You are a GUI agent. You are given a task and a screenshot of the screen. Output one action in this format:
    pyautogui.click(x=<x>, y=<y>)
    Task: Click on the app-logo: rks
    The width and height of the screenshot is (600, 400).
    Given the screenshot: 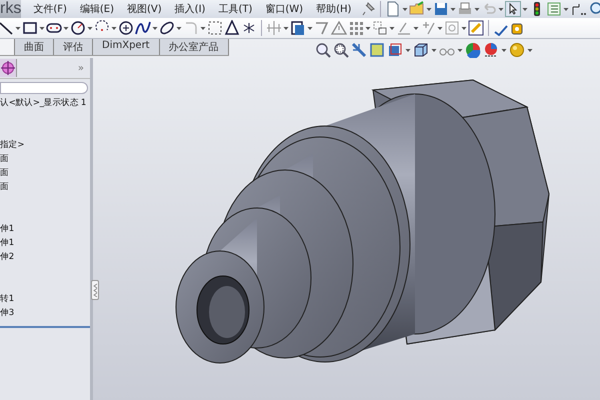 What is the action you would take?
    pyautogui.click(x=11, y=9)
    